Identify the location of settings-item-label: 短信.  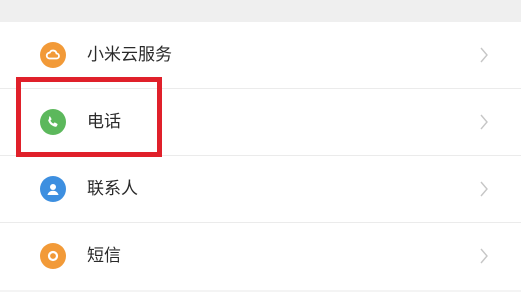
(104, 256).